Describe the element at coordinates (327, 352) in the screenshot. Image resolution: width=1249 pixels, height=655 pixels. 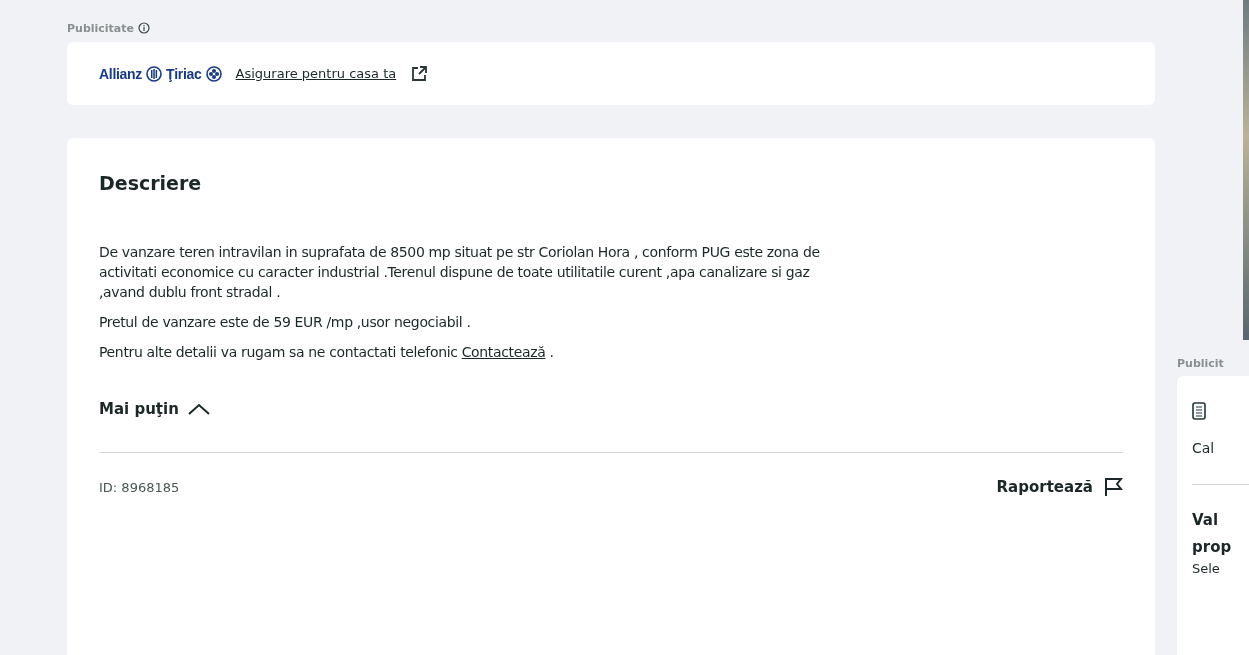
I see `description-paragraph: Pentru alte detalii va rugam sa ne contactati telefonic Contactează .` at that location.